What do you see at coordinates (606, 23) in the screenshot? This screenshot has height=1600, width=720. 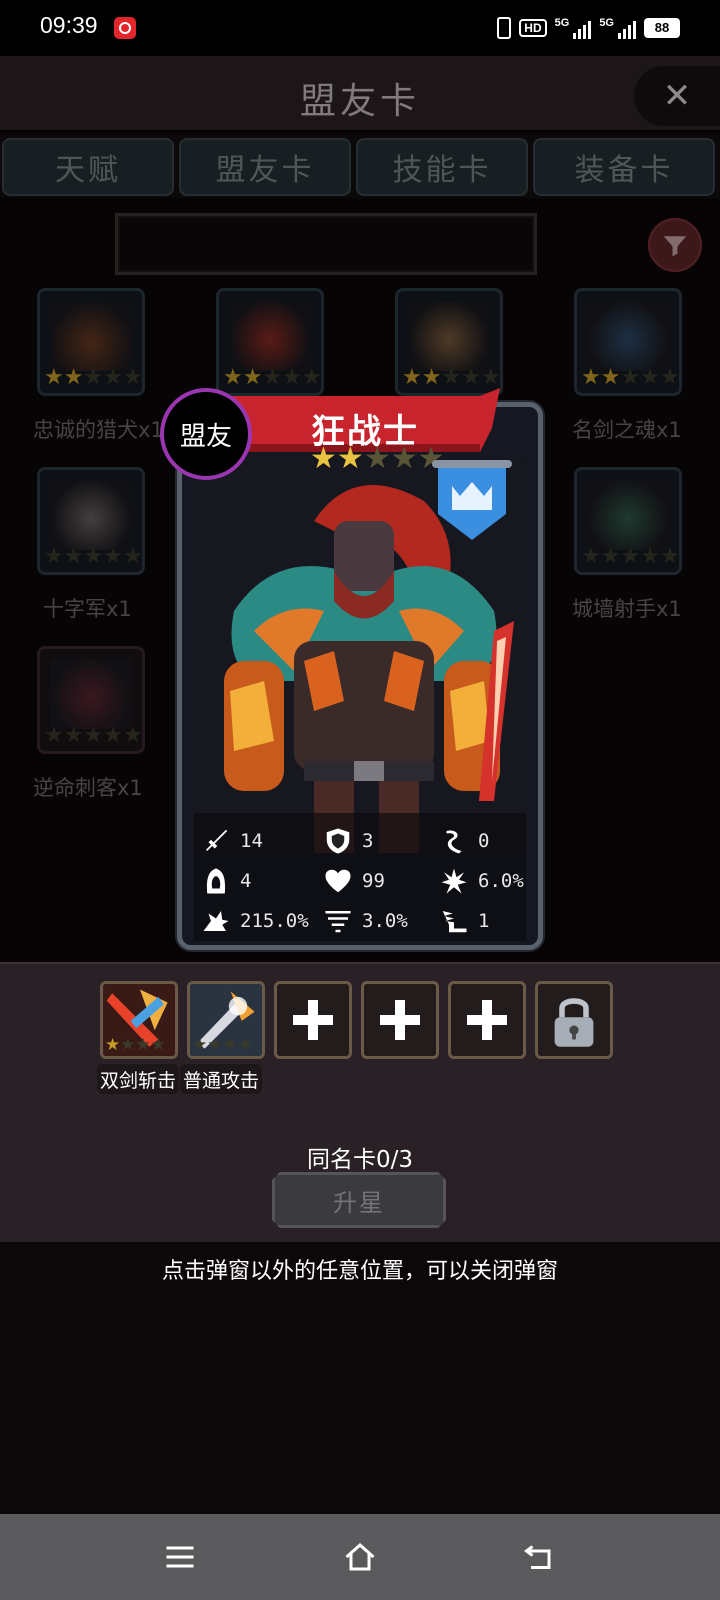 I see `signal-label-2: 5G` at bounding box center [606, 23].